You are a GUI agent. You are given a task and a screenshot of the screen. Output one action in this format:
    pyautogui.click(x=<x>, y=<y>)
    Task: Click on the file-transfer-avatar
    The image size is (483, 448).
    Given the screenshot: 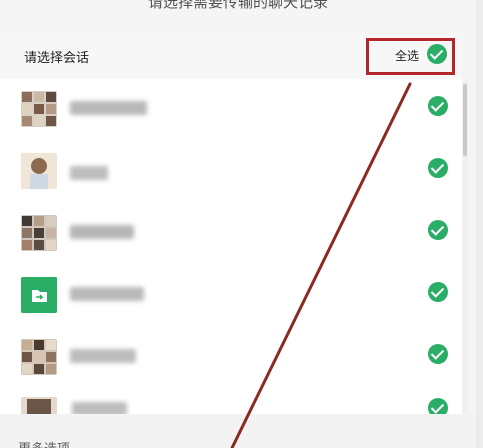 What is the action you would take?
    pyautogui.click(x=39, y=295)
    